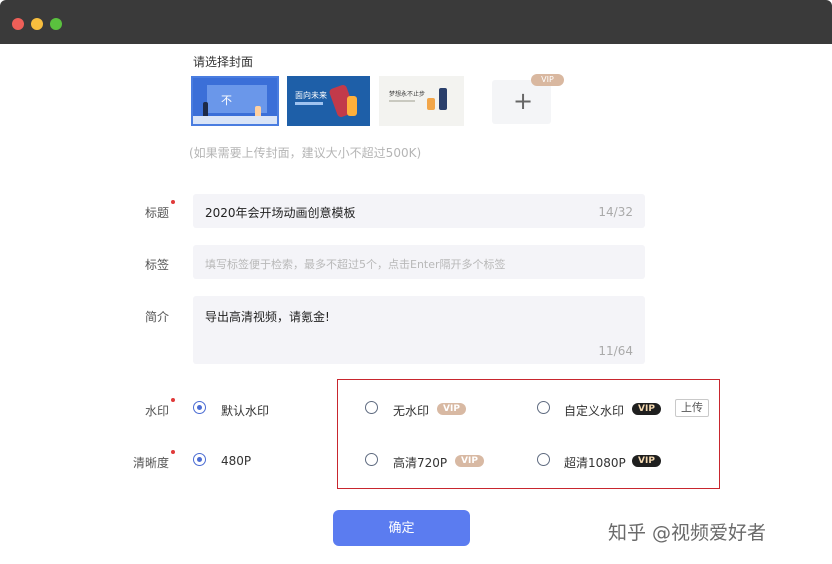 The image size is (832, 564). I want to click on title-char-counter: 14/32, so click(615, 212).